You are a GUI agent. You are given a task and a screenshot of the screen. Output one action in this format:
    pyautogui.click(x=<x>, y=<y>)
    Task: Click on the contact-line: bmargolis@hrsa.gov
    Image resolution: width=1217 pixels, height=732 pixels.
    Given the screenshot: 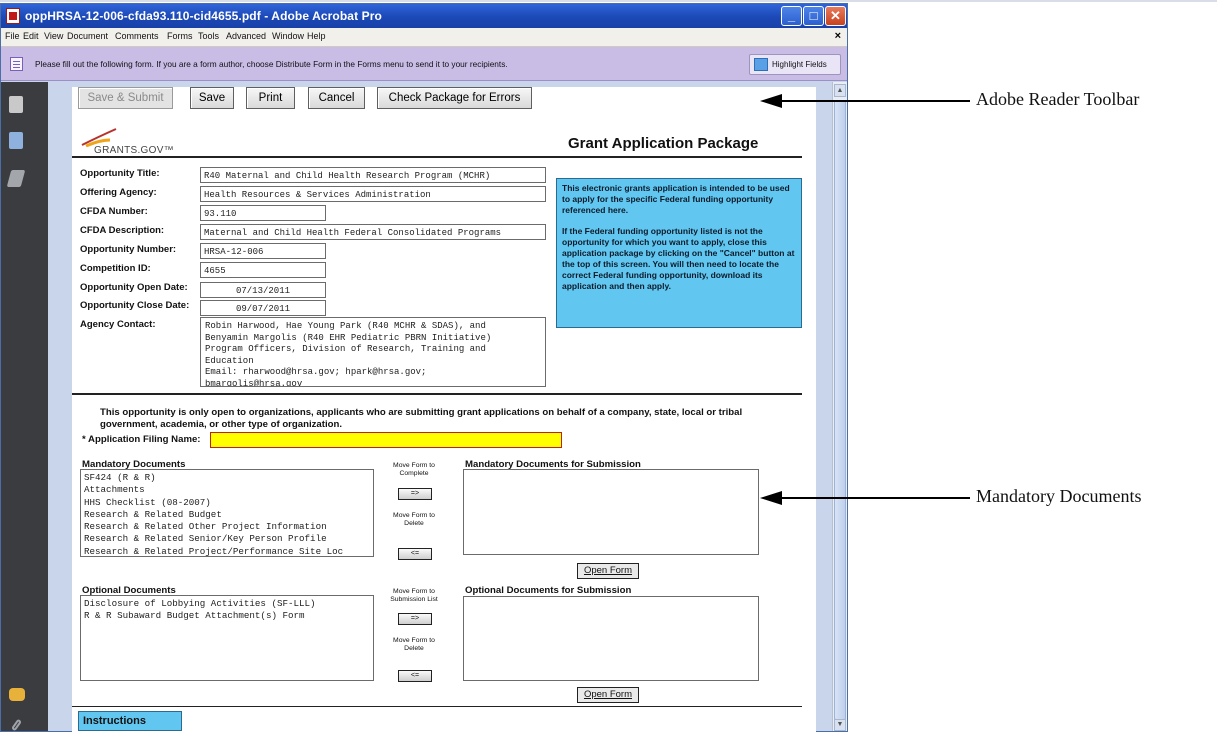 What is the action you would take?
    pyautogui.click(x=254, y=382)
    